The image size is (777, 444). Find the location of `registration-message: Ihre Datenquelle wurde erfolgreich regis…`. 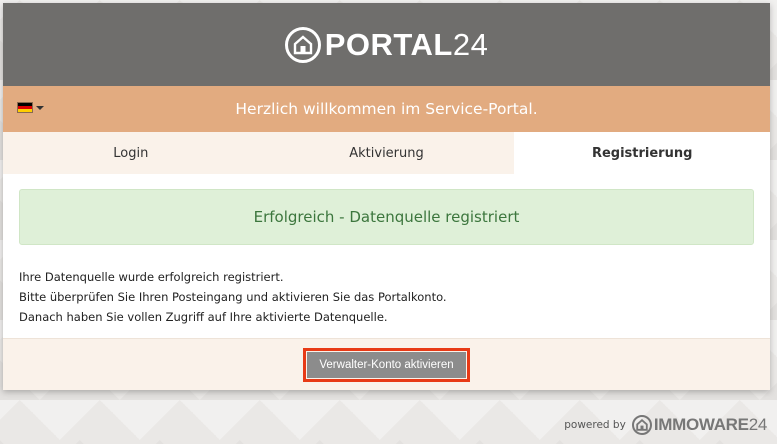

registration-message: Ihre Datenquelle wurde erfolgreich regis… is located at coordinates (386, 297).